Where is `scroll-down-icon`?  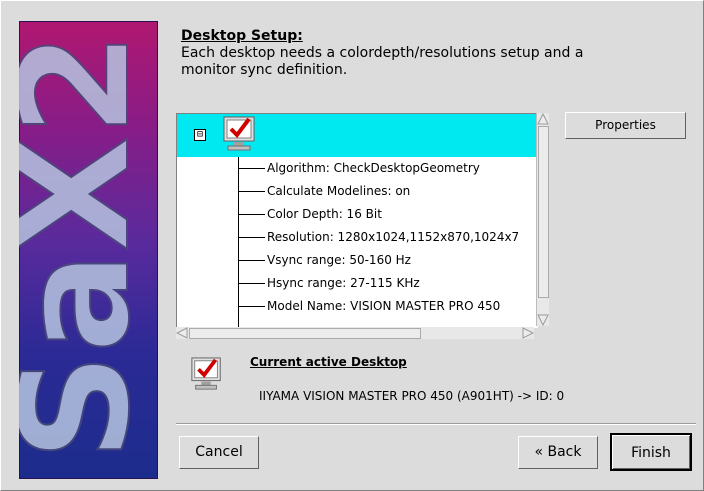
scroll-down-icon is located at coordinates (543, 320).